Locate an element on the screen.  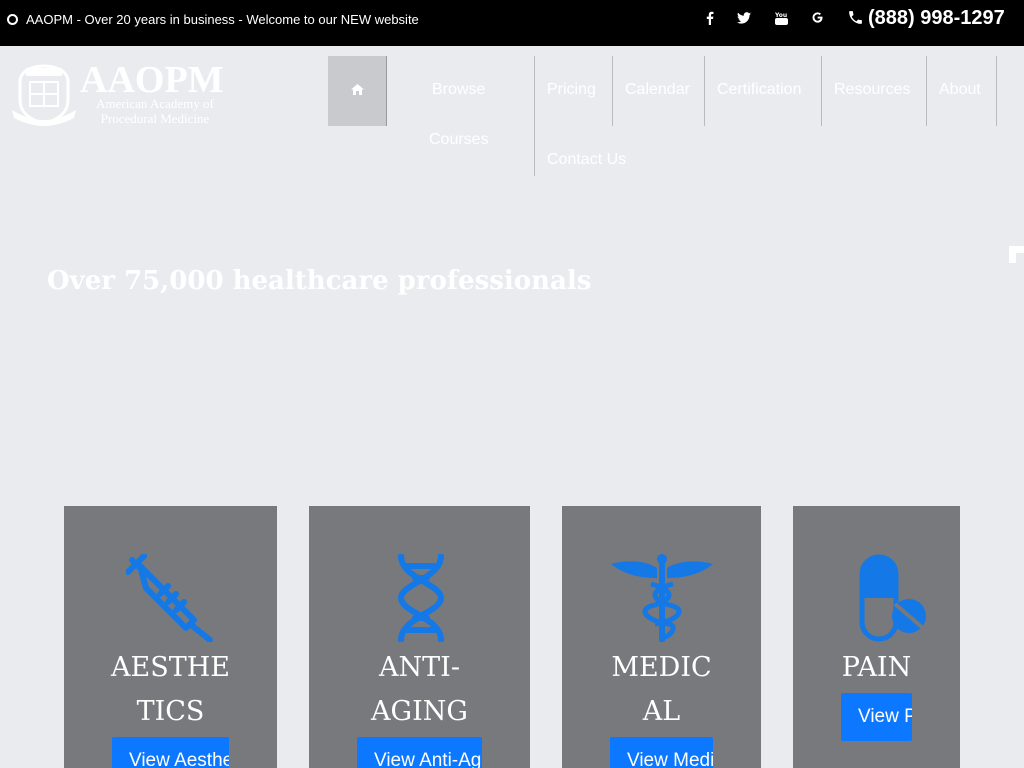
category-card-medical: MEDIC AL View Medical is located at coordinates (661, 637).